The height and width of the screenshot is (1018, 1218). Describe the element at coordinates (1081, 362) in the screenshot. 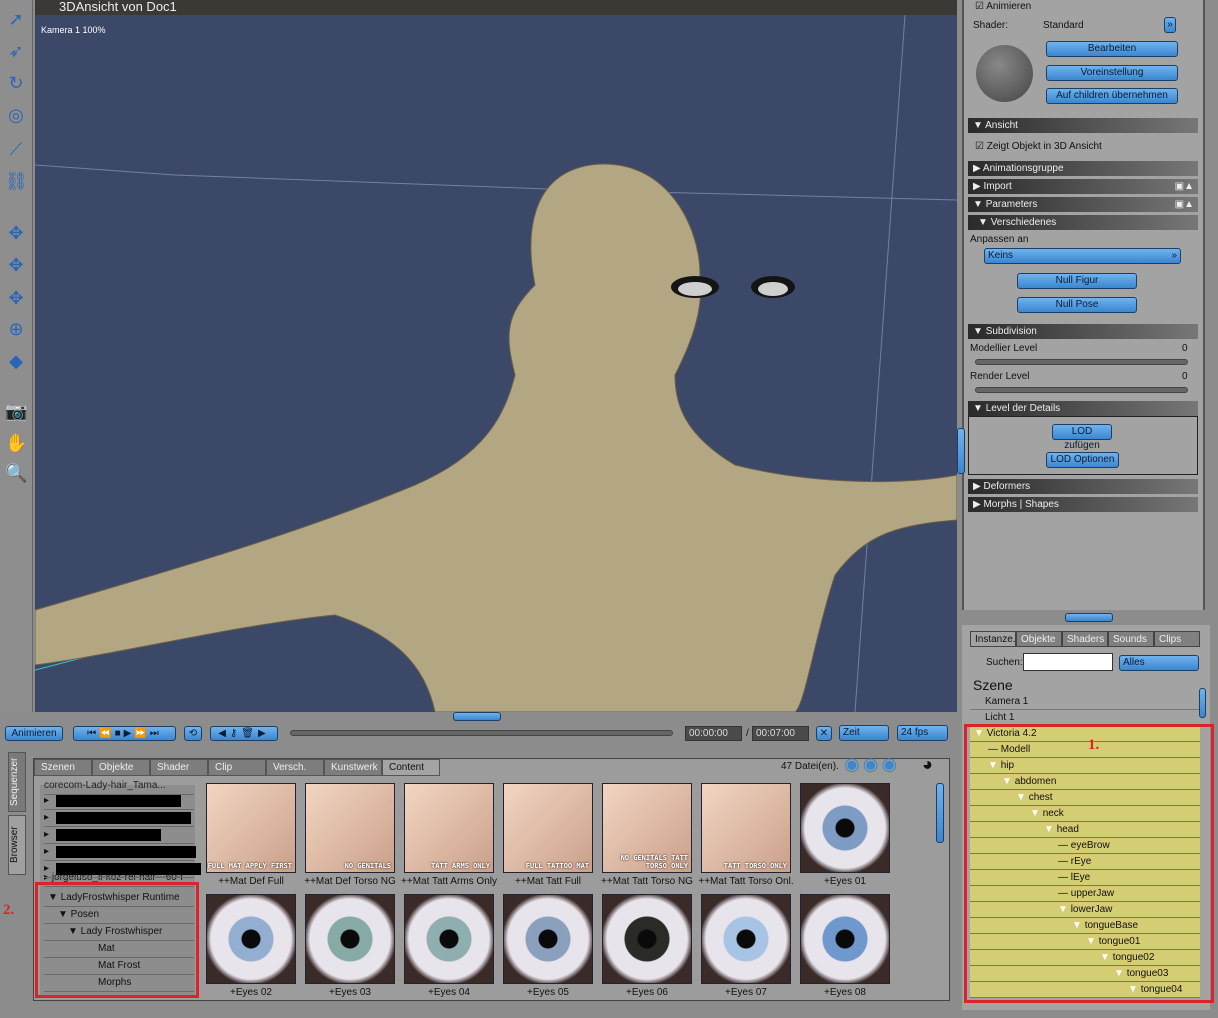

I see `model-level-slider` at that location.